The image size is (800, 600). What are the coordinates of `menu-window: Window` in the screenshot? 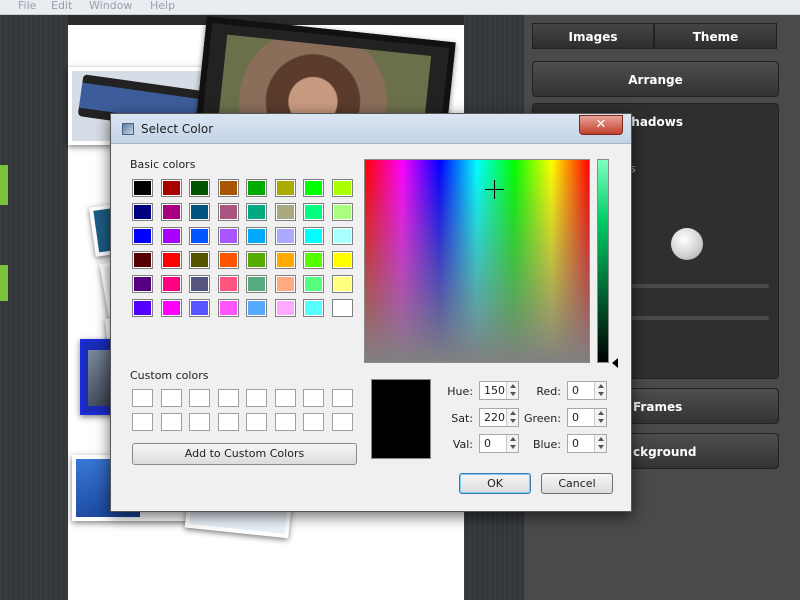 It's located at (110, 6).